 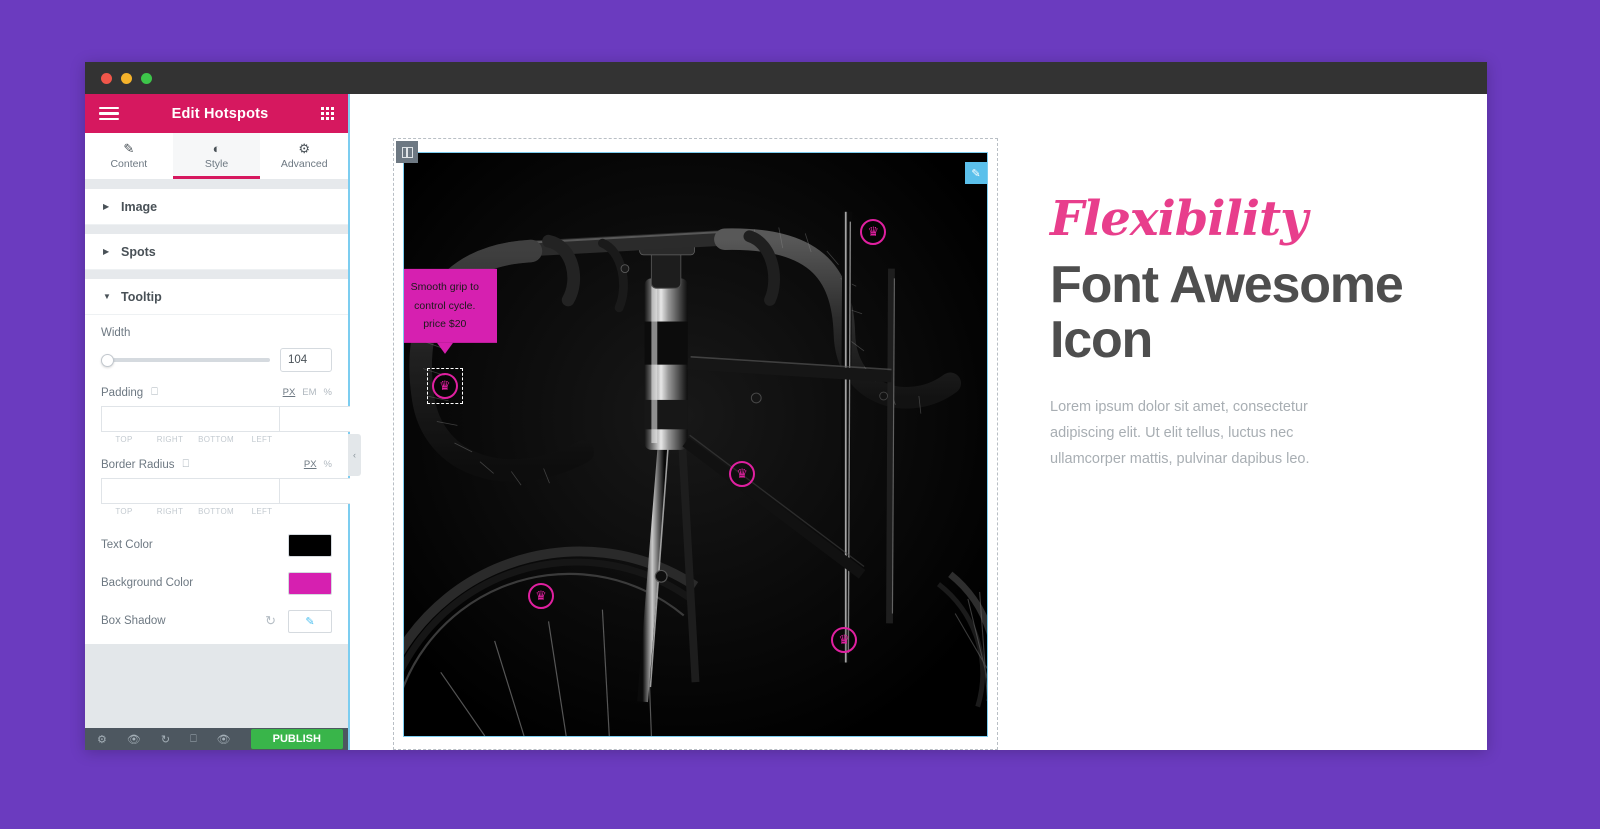 What do you see at coordinates (127, 545) in the screenshot?
I see `text-color-label: Text Color` at bounding box center [127, 545].